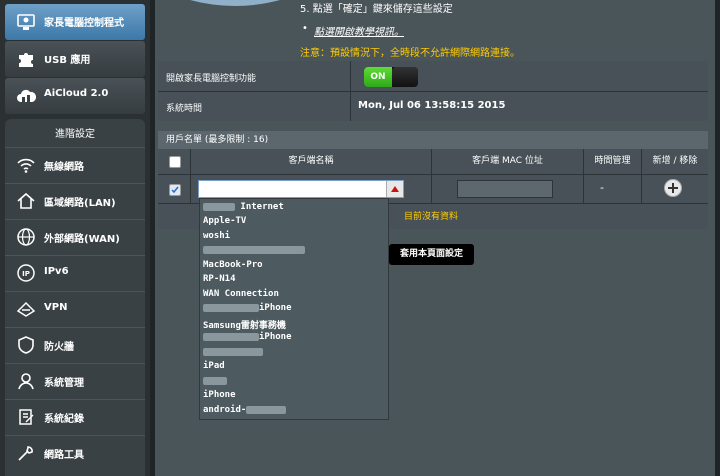  Describe the element at coordinates (376, 9) in the screenshot. I see `instruction-step5: 5. 點選「確定」鍵來儲存這些設定` at that location.